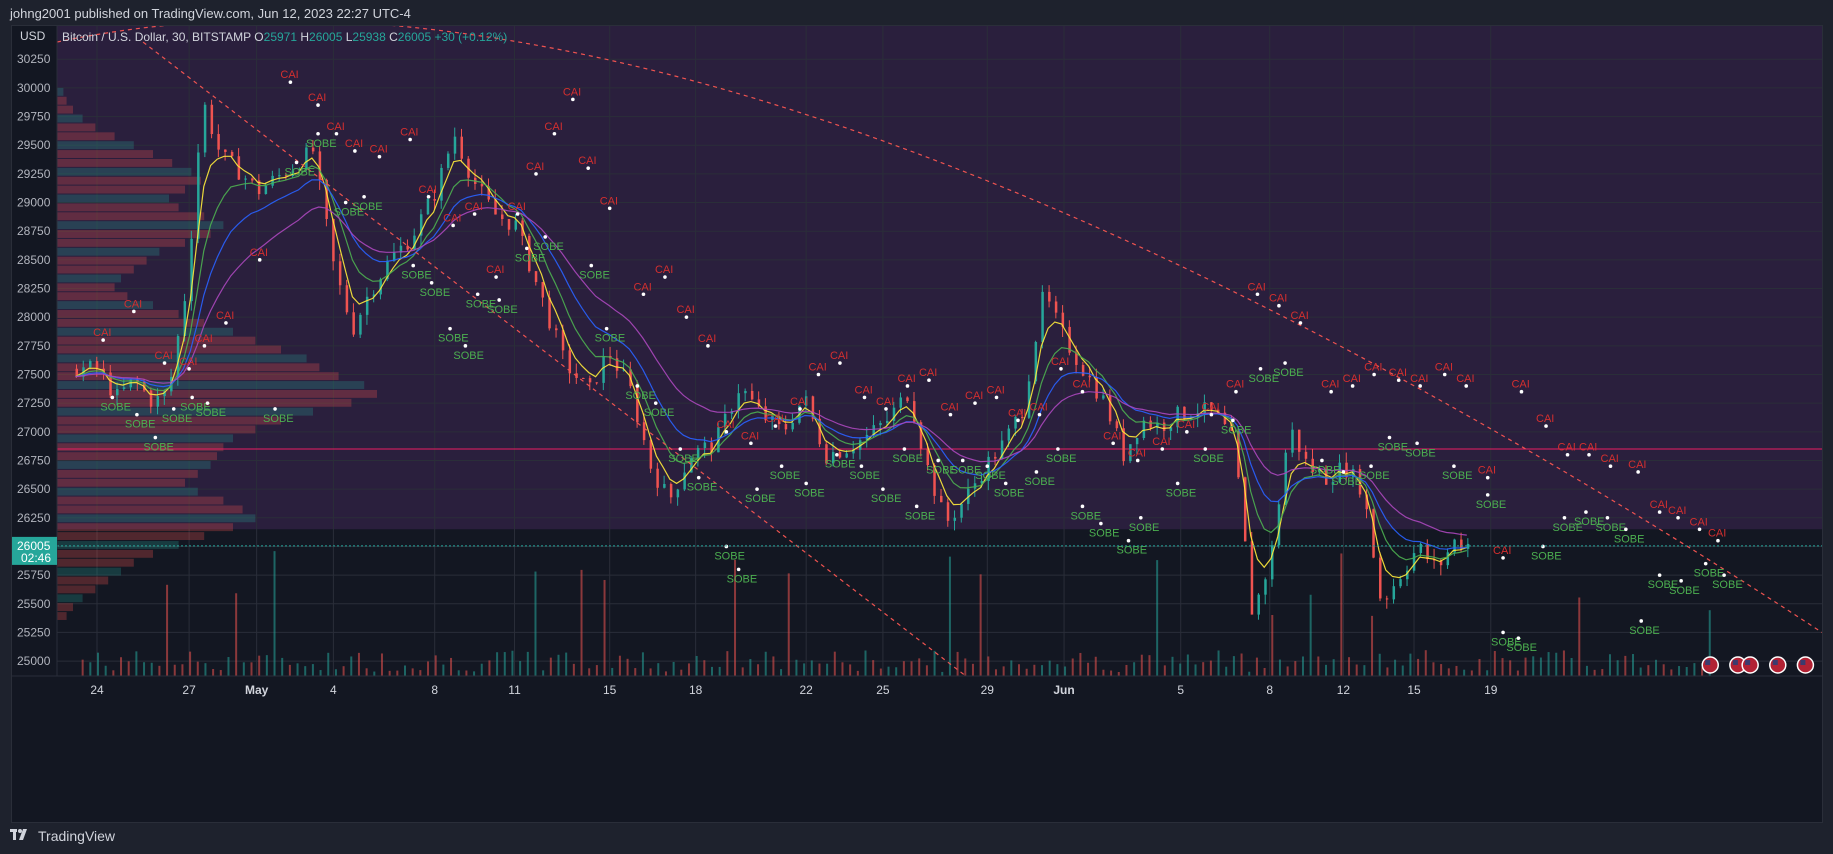 This screenshot has height=854, width=1833. I want to click on us-flag-event-icon-canton, so click(1748, 662).